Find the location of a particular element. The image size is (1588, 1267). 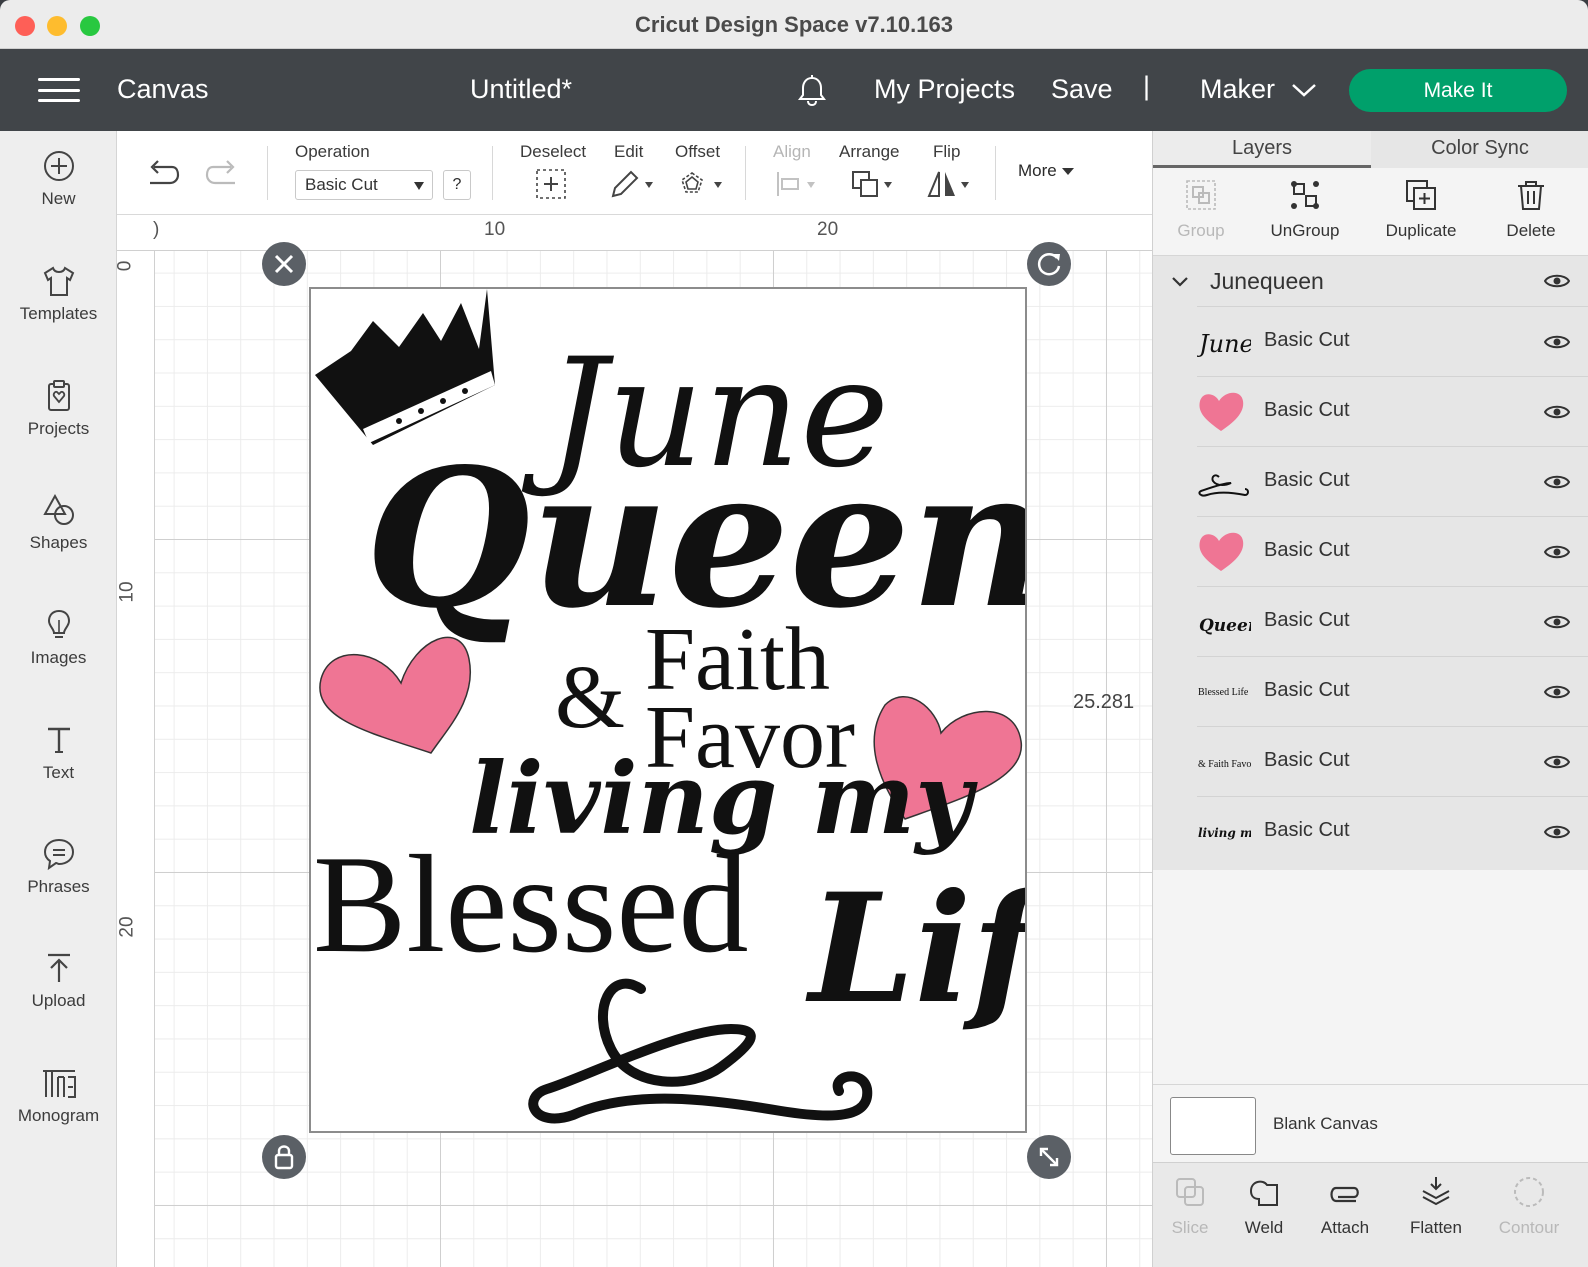

hamburger-menu-icon is located at coordinates (59, 90).